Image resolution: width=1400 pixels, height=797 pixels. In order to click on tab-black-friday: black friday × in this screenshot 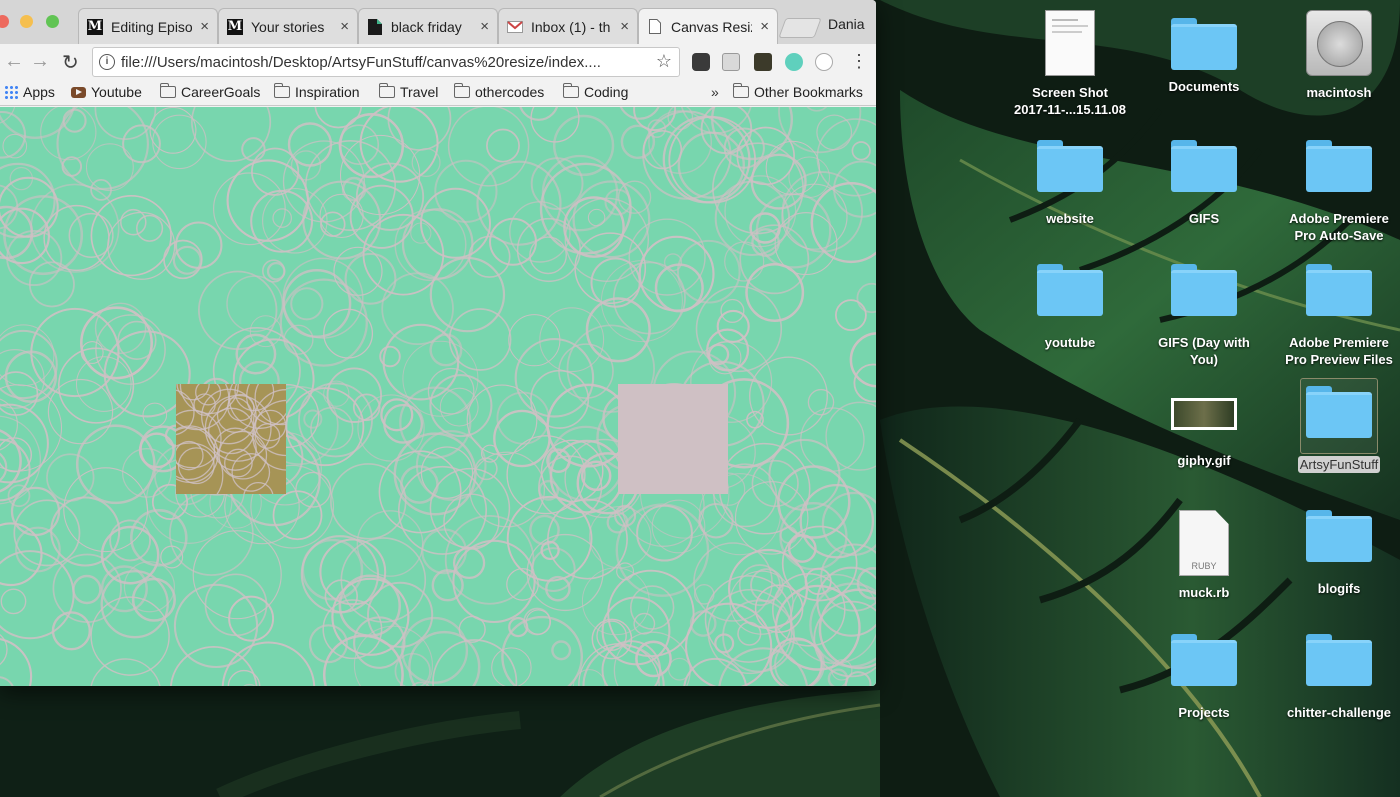, I will do `click(428, 26)`.